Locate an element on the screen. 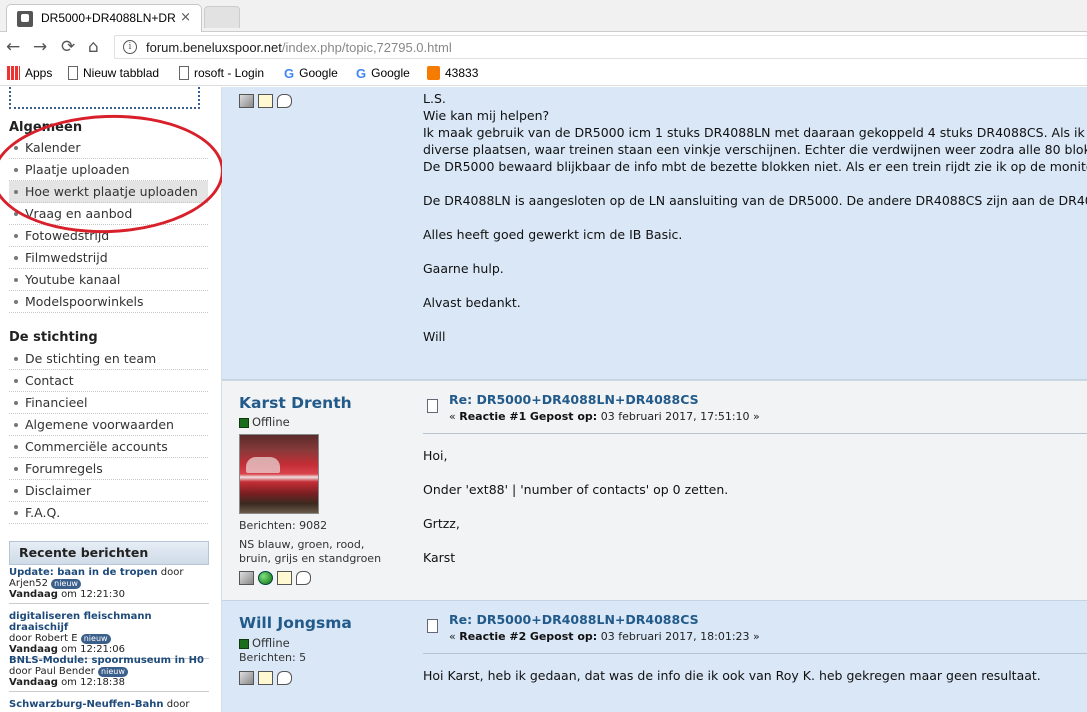  sidebar-item-financieel: Financieel is located at coordinates (108, 403).